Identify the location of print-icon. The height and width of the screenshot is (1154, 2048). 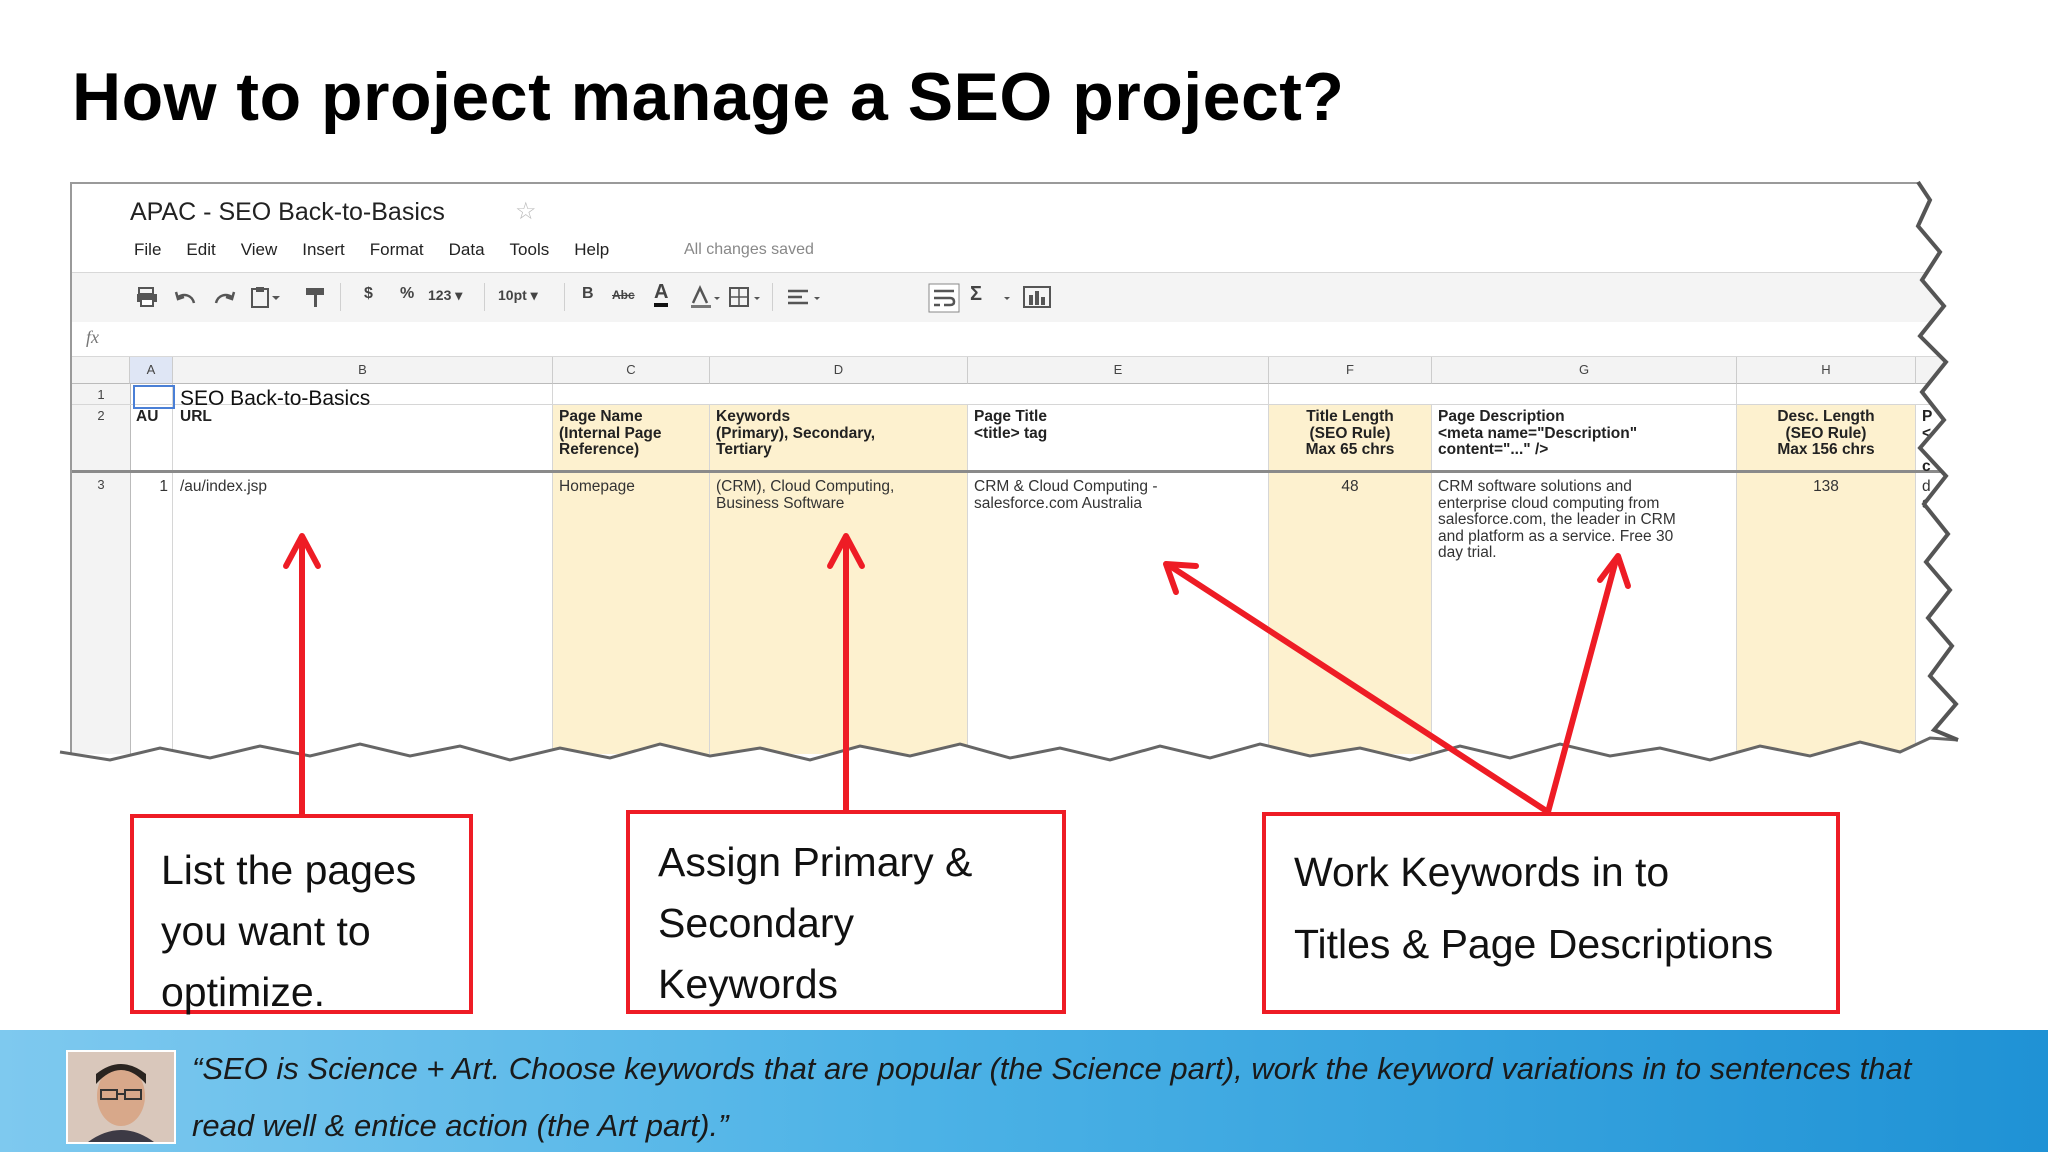
(147, 297).